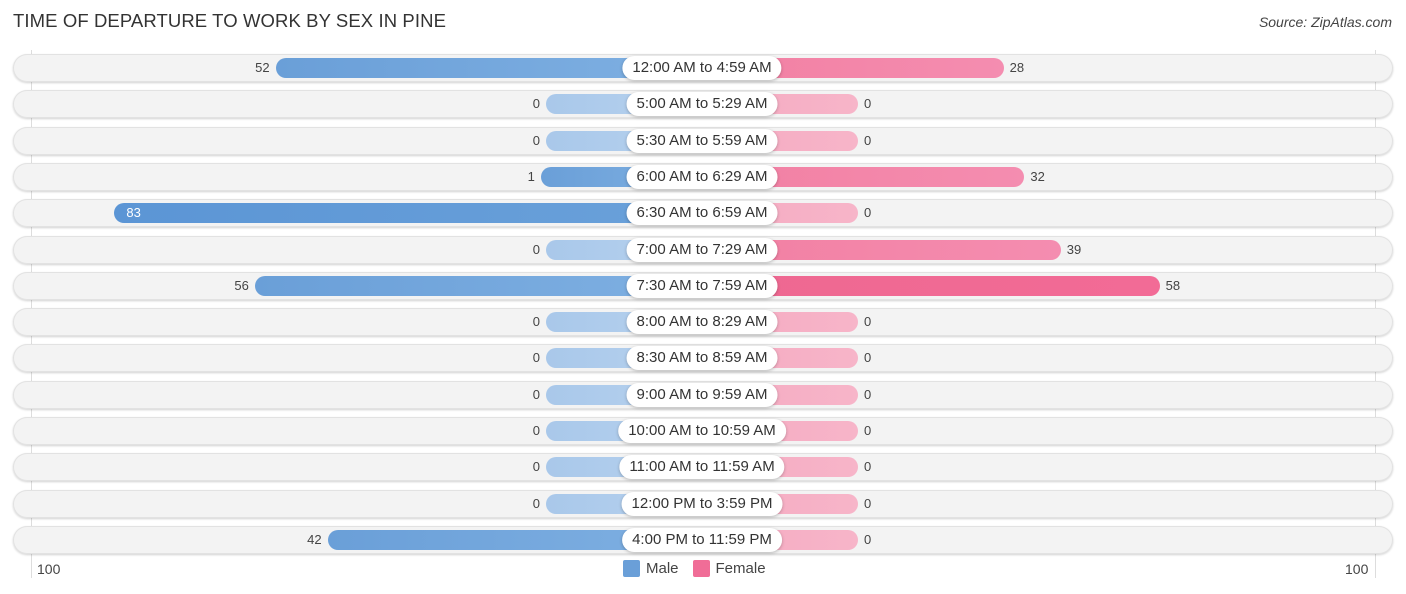 Image resolution: width=1406 pixels, height=594 pixels. What do you see at coordinates (1017, 67) in the screenshot?
I see `value-label-female: 28` at bounding box center [1017, 67].